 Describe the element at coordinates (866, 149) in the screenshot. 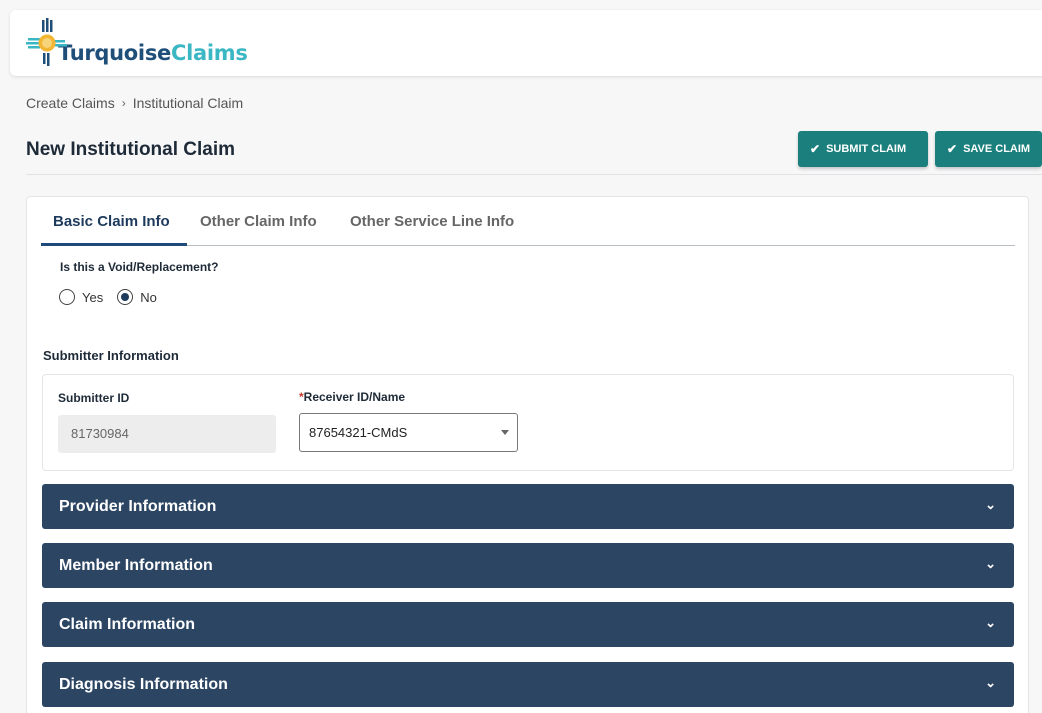

I see `submit-claim-label: SUBMIT CLAIM` at that location.